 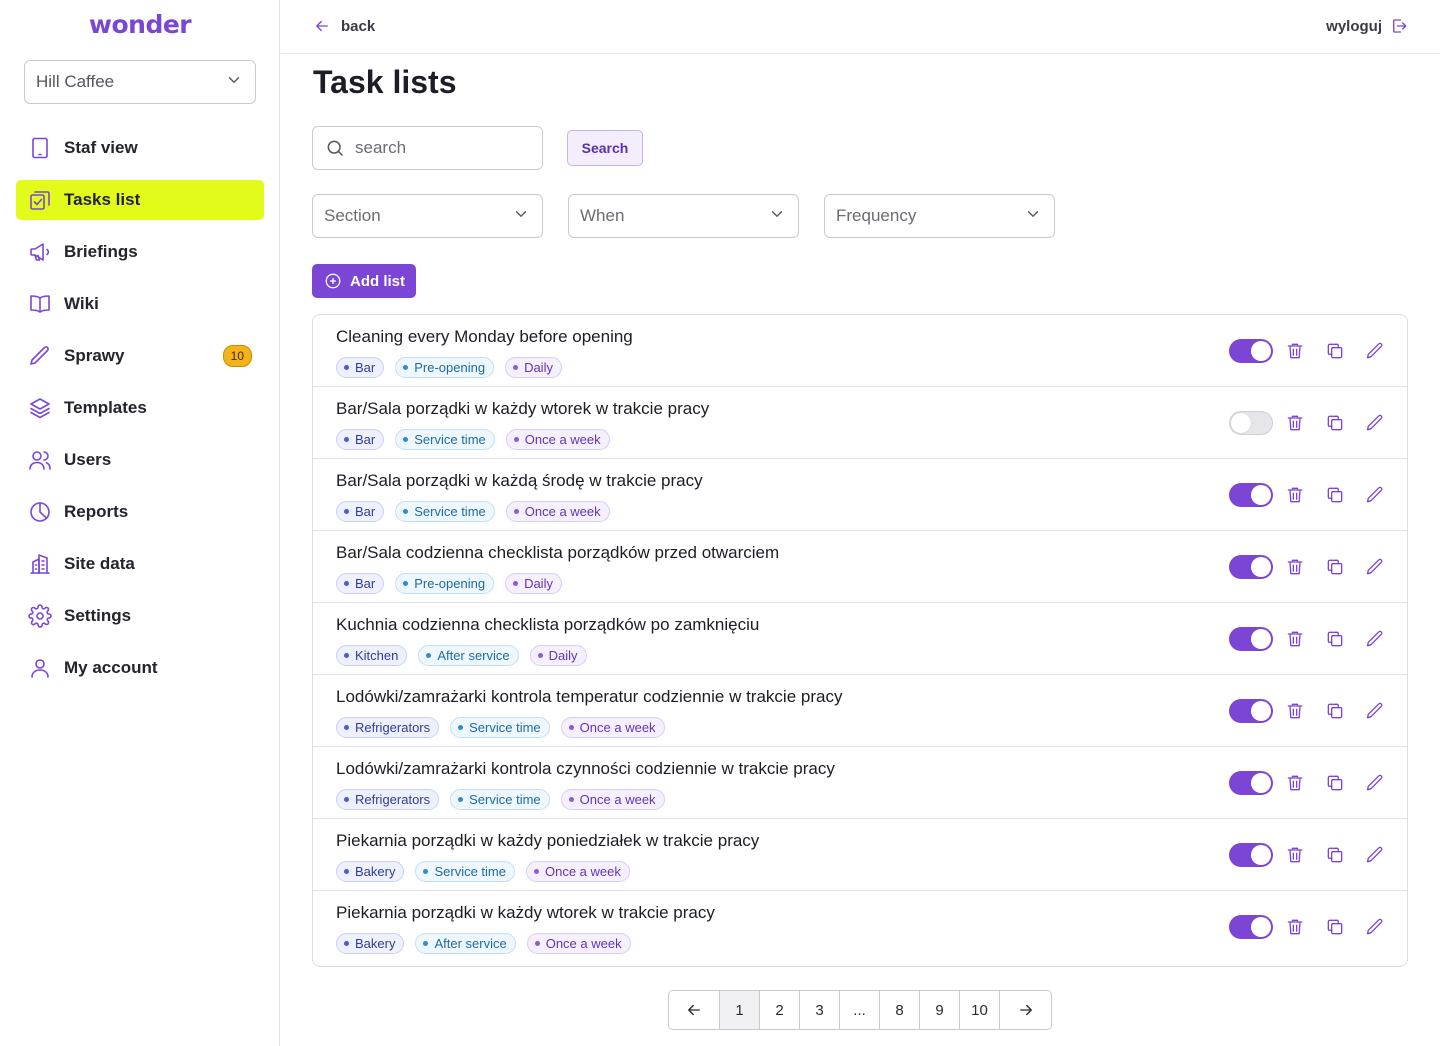 I want to click on frequency-filter: Frequency, so click(x=939, y=216).